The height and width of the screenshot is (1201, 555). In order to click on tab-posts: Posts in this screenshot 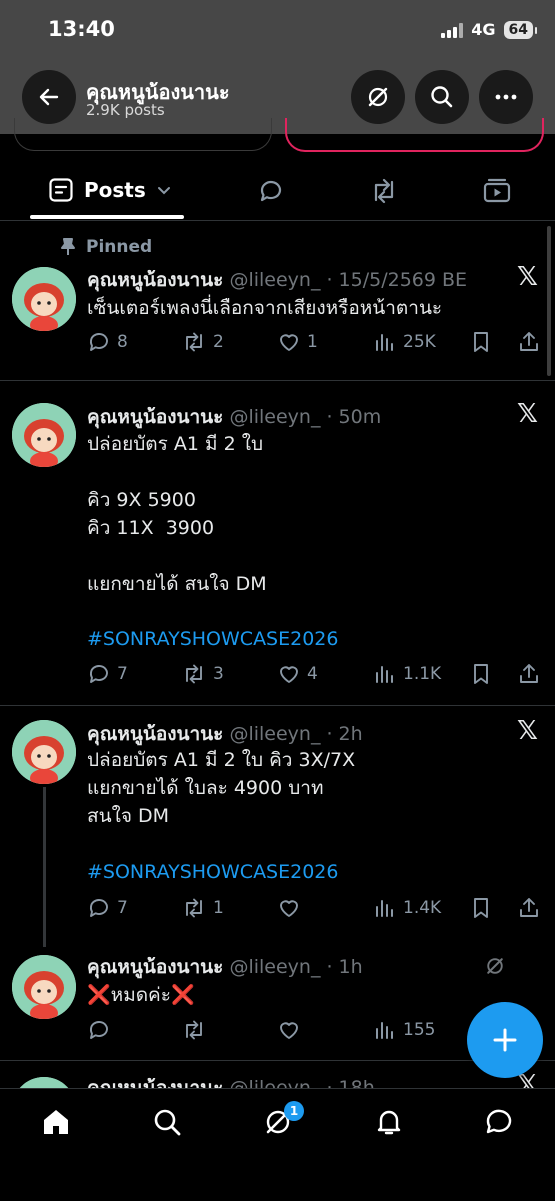, I will do `click(110, 190)`.